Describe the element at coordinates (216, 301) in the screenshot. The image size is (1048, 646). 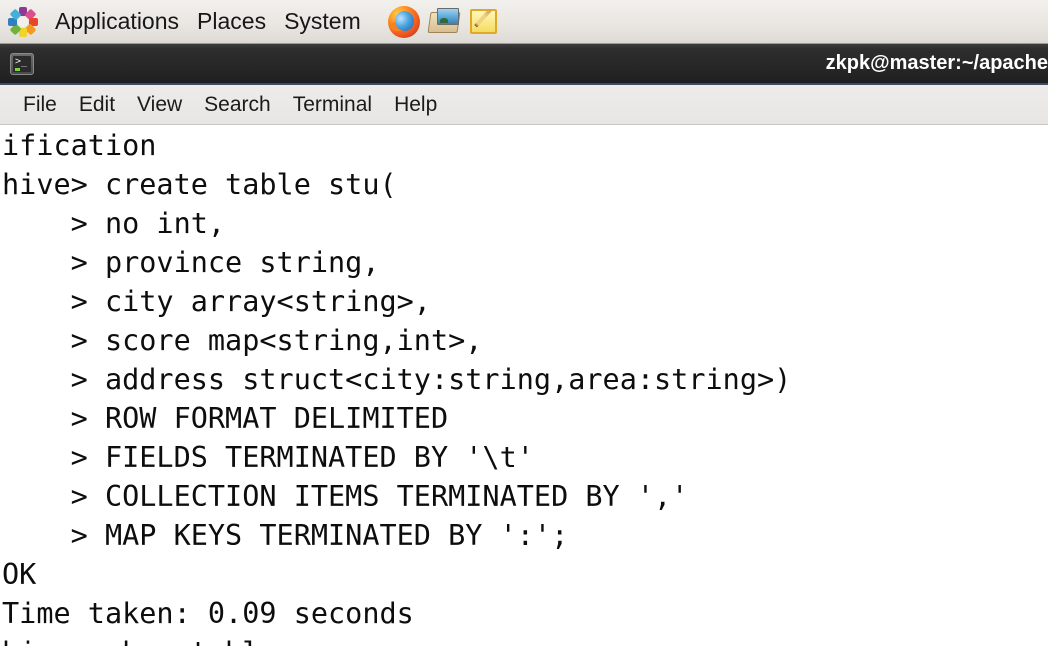
I see `terminal-line: > city array<string>,` at that location.